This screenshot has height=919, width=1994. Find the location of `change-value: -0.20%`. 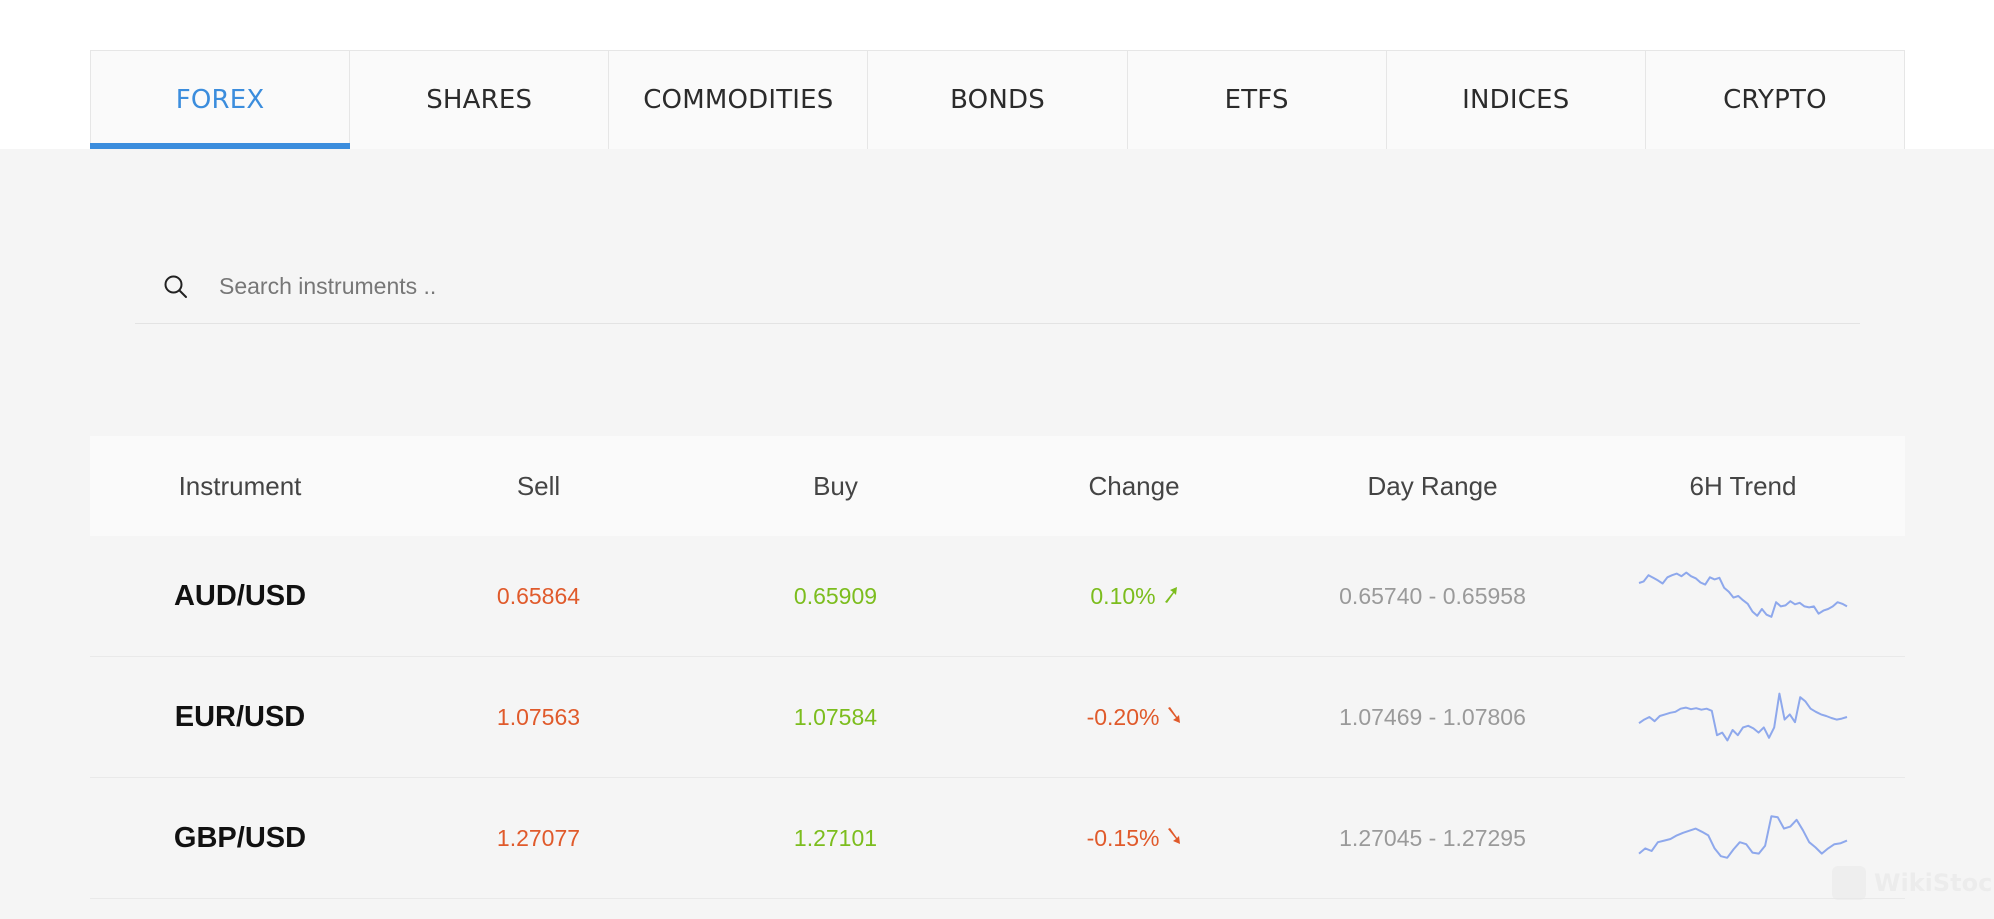

change-value: -0.20% is located at coordinates (1134, 717).